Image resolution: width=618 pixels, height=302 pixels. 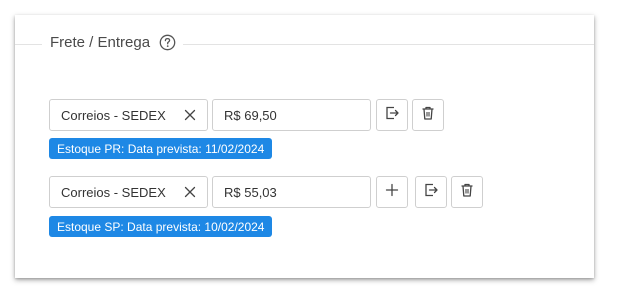 I want to click on add-button, so click(x=392, y=192).